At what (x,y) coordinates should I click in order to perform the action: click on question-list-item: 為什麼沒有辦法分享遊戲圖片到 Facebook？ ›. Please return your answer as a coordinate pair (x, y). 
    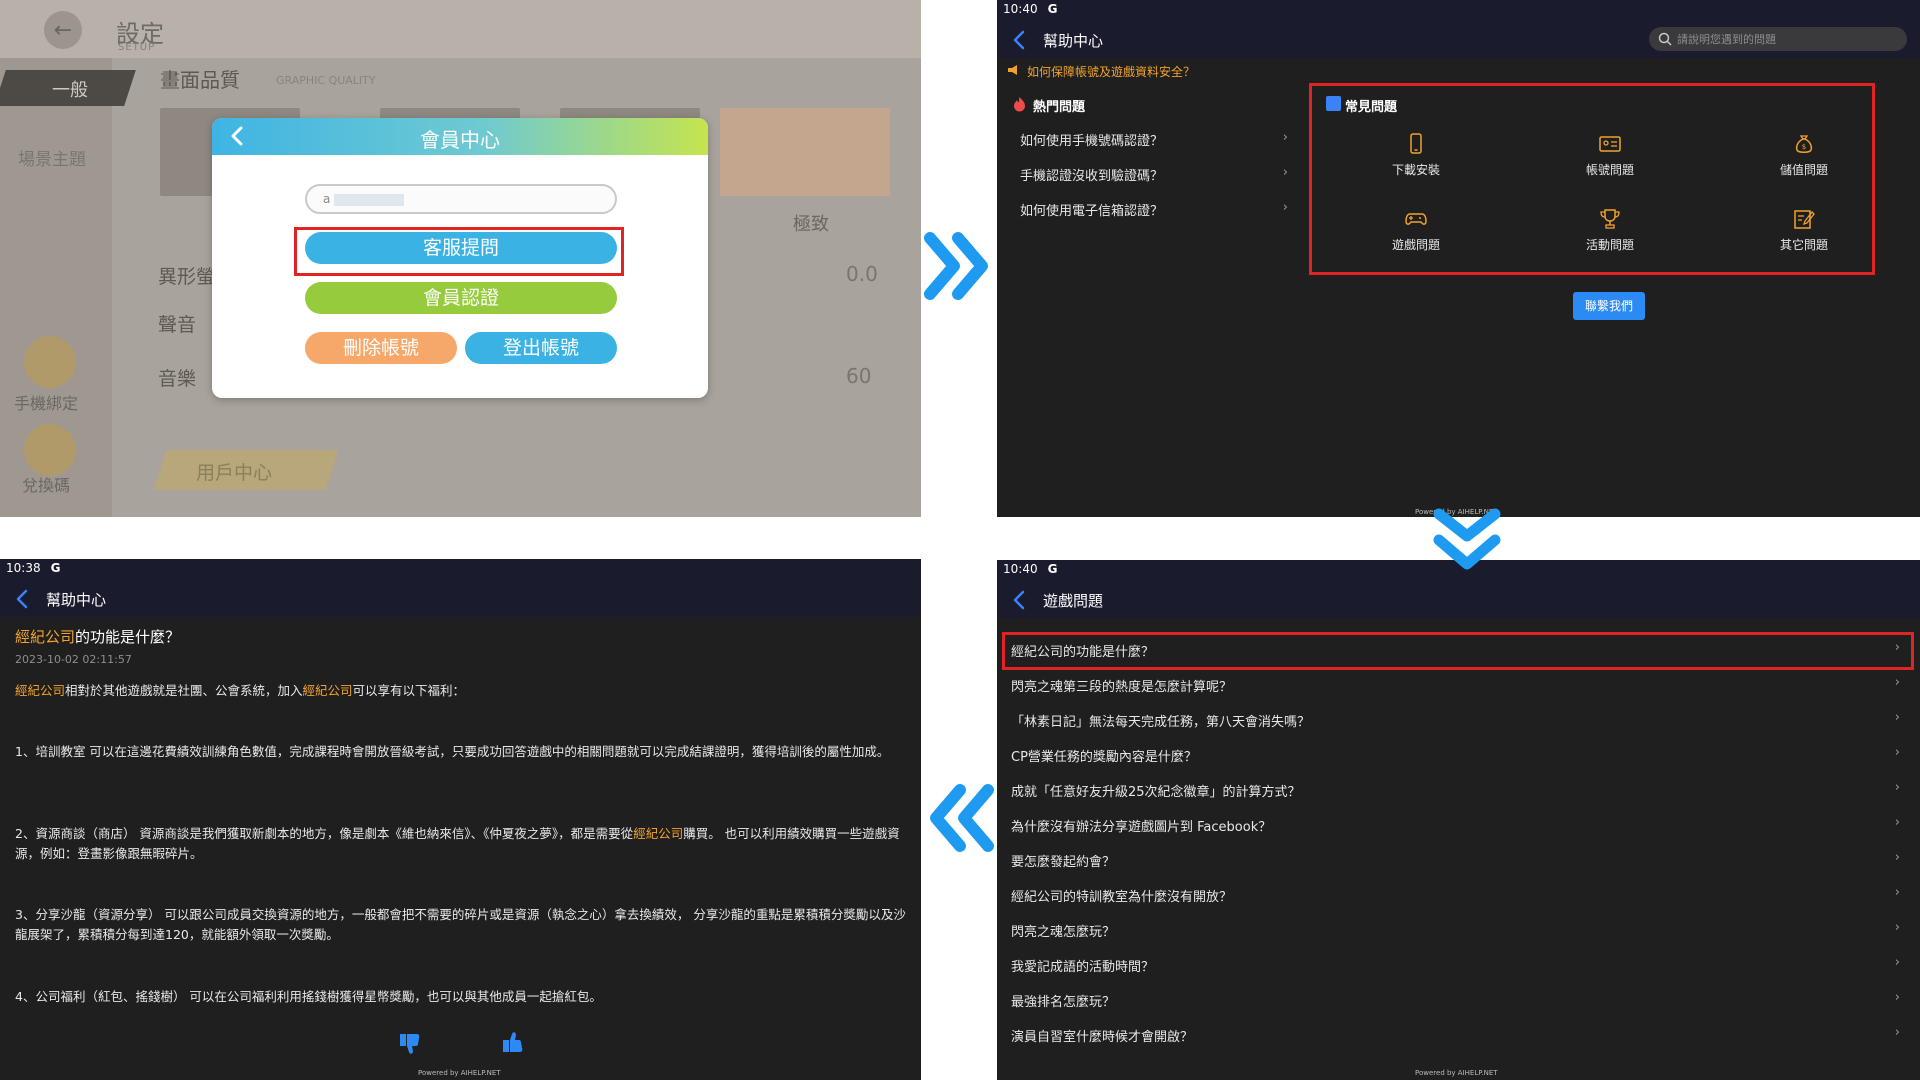
    Looking at the image, I should click on (1458, 824).